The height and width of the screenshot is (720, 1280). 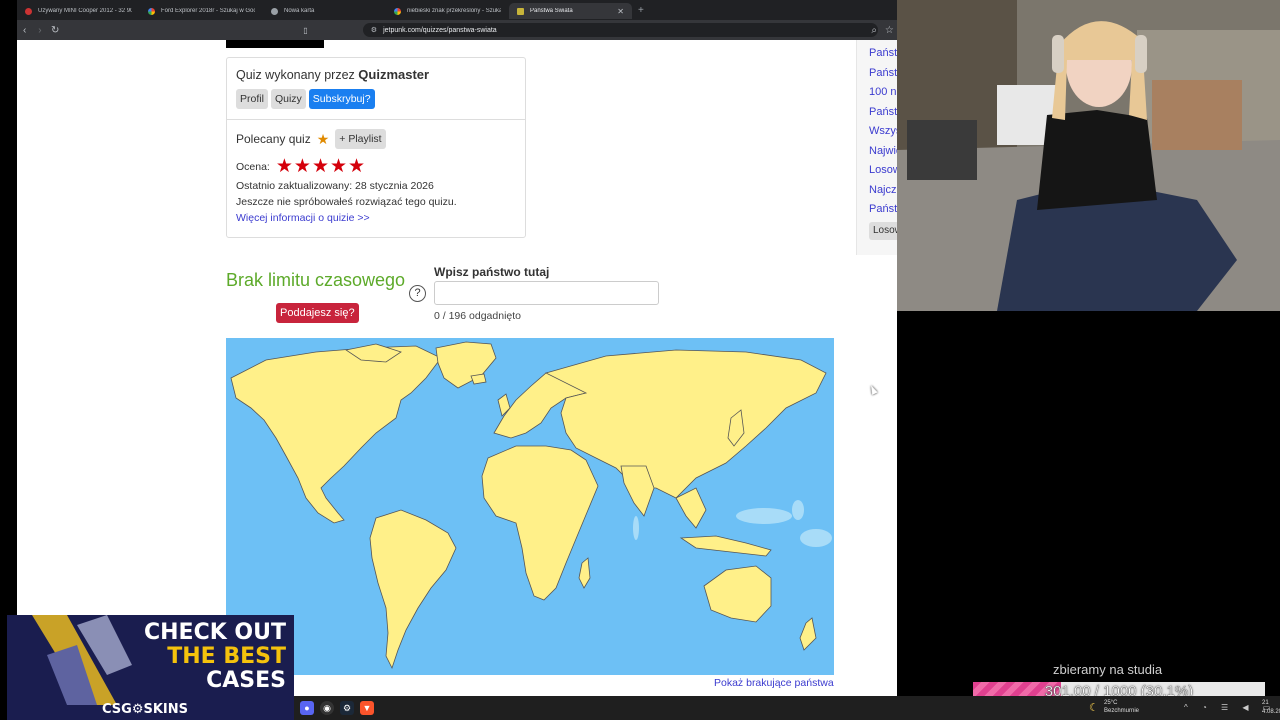 What do you see at coordinates (620, 30) in the screenshot?
I see `address-bar: ⚙ jetpunk.com/quizzes/panstwa-swiata` at bounding box center [620, 30].